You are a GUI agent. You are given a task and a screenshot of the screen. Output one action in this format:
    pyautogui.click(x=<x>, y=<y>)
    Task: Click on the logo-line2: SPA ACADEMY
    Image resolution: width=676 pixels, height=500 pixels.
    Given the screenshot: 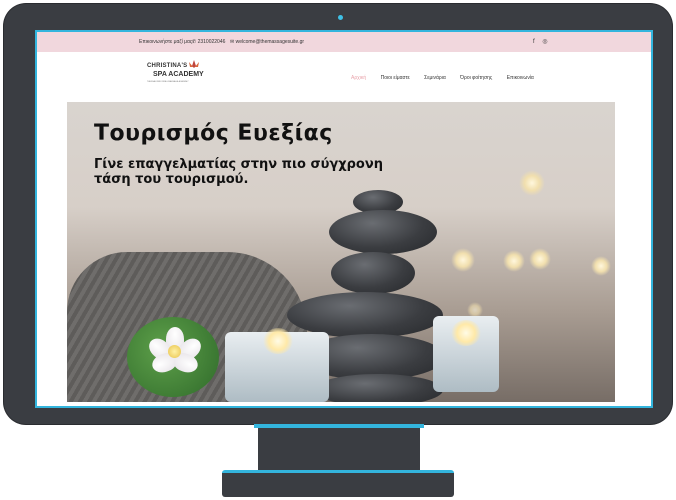 What is the action you would take?
    pyautogui.click(x=178, y=74)
    